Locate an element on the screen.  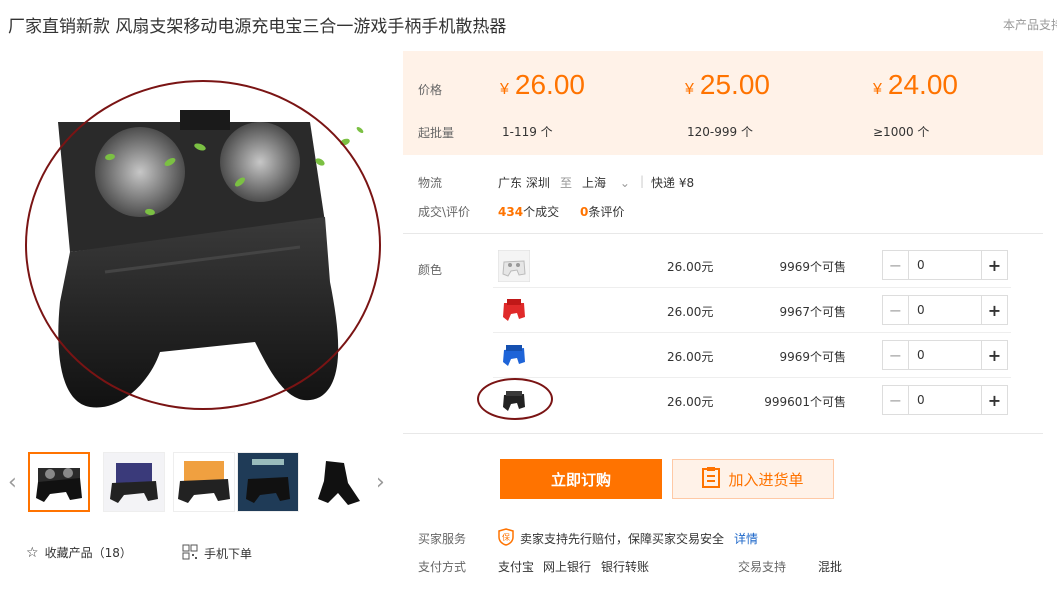
thumbnail-strip: ‹ › is located at coordinates (200, 482).